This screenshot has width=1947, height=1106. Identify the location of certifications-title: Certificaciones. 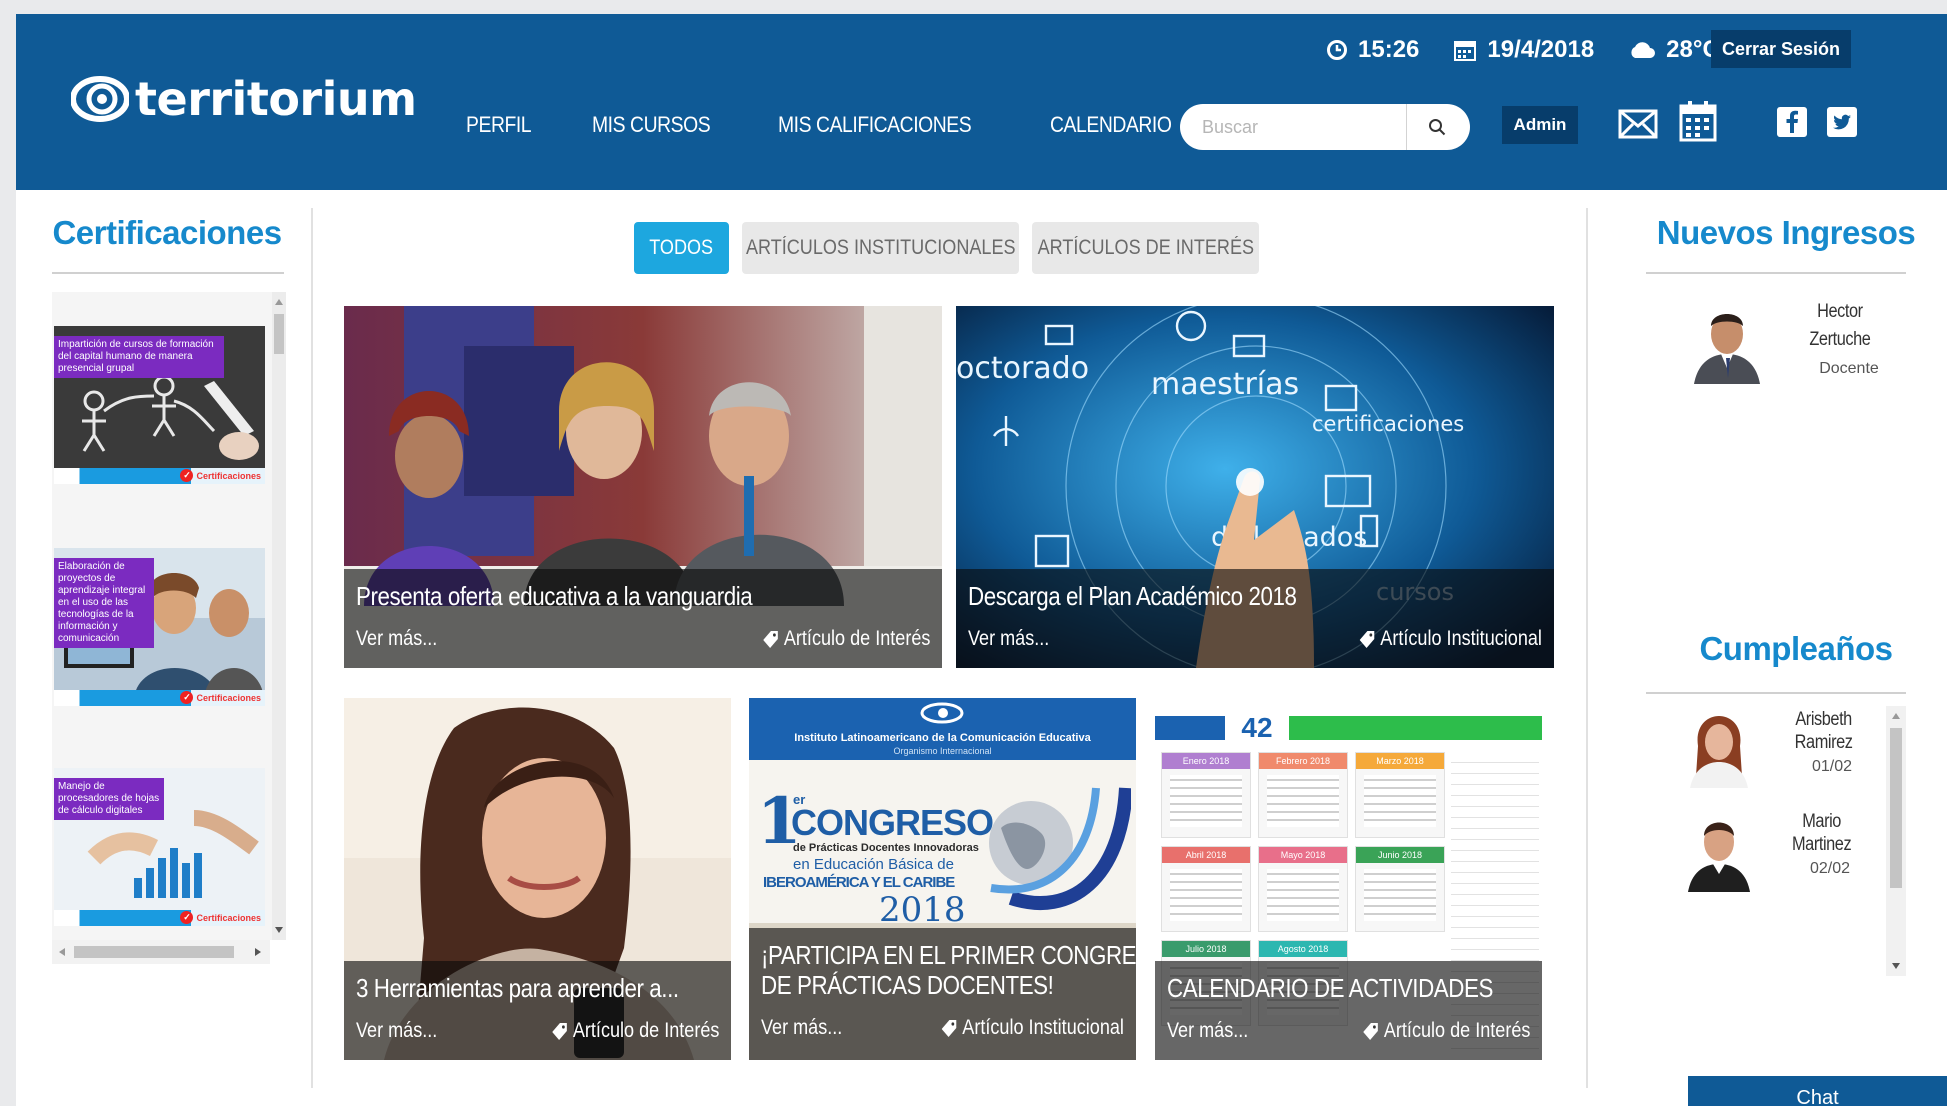
(167, 232).